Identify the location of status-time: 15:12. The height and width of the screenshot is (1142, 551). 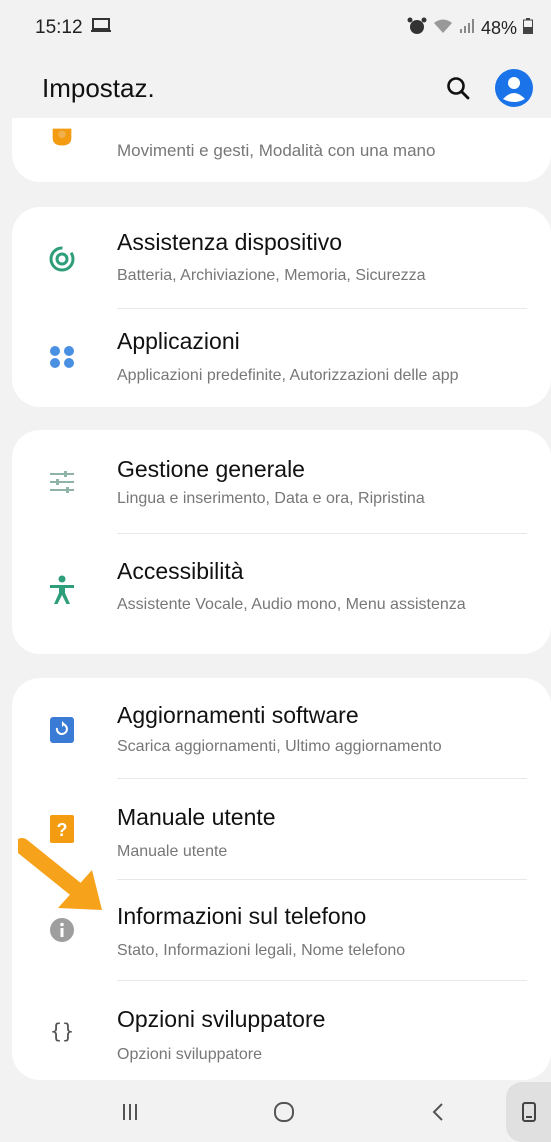
(59, 27).